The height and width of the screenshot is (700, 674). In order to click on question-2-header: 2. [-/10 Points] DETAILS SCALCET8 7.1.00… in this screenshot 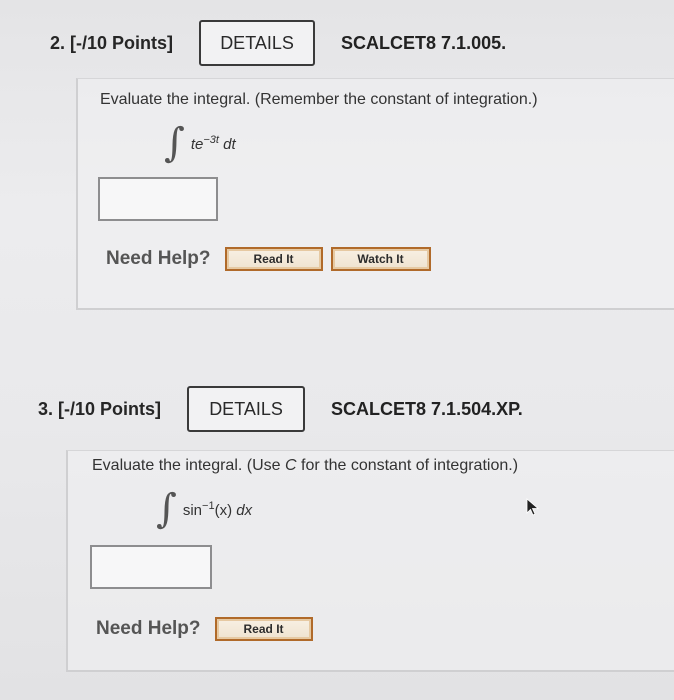, I will do `click(278, 43)`.